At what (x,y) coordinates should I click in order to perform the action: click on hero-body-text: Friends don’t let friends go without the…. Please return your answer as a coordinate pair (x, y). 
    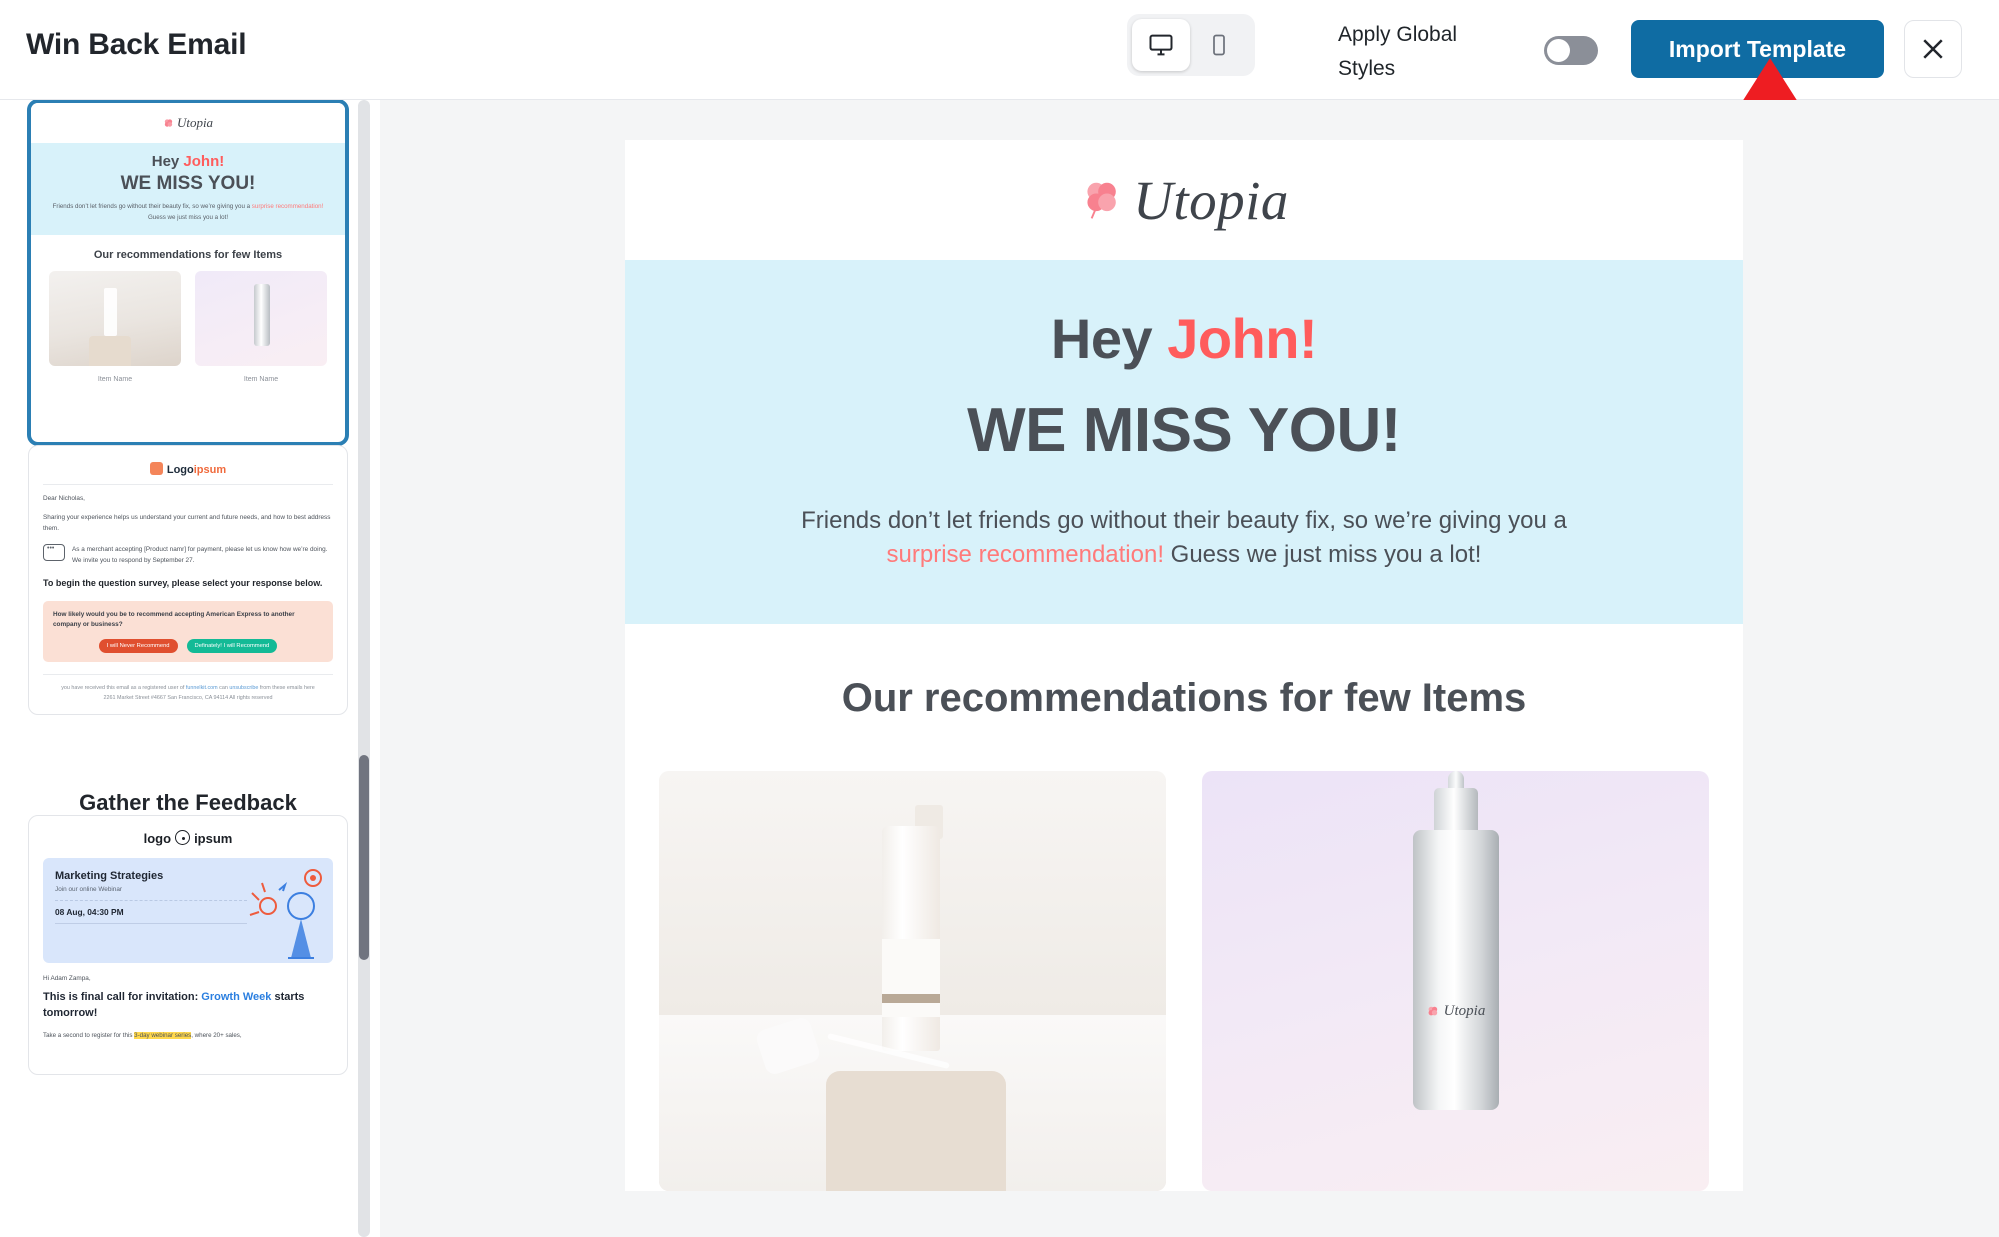
    Looking at the image, I should click on (1184, 538).